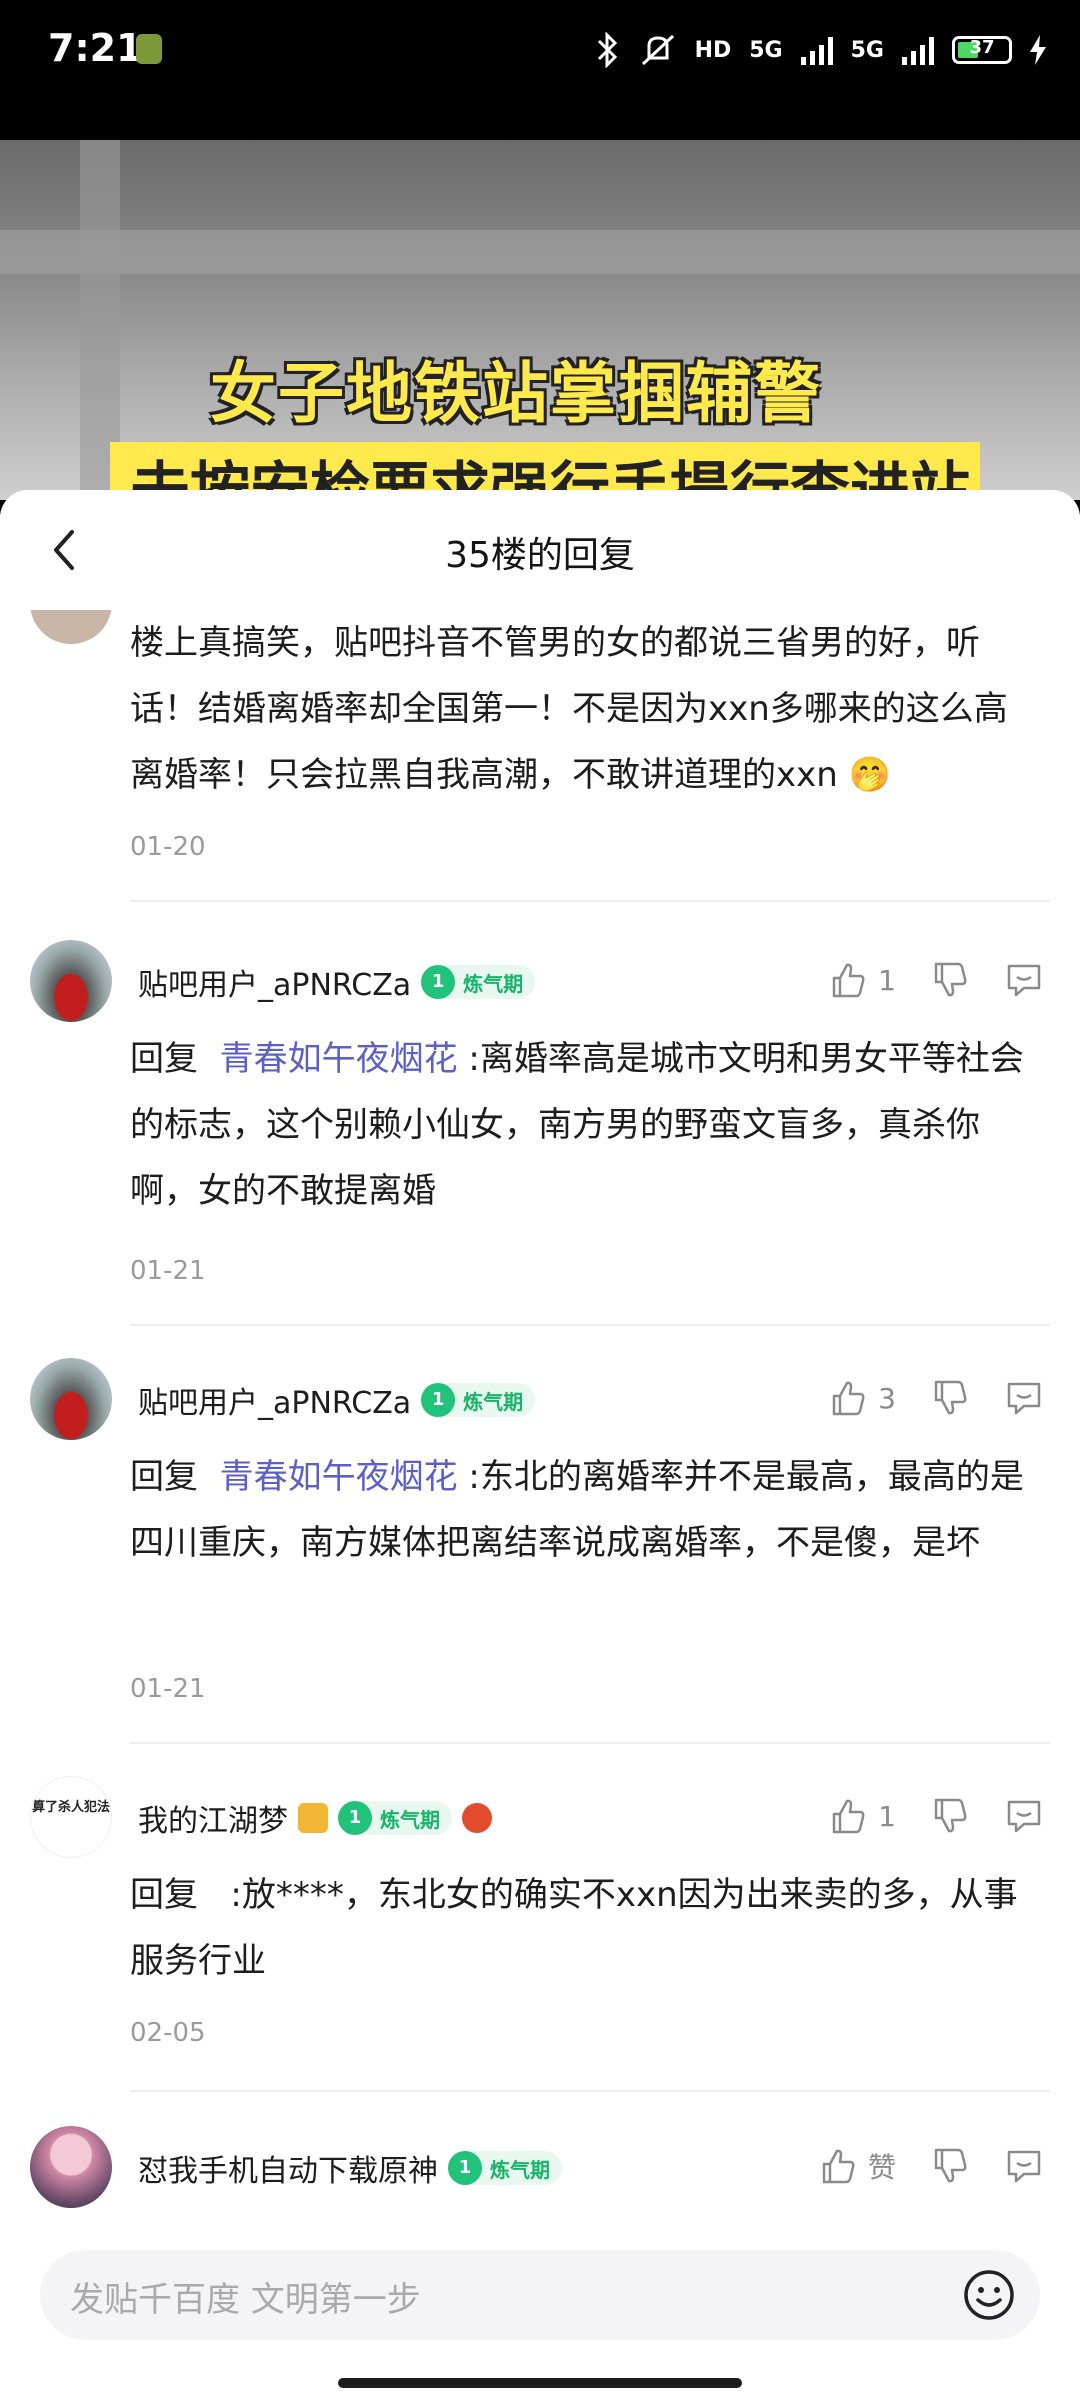 Image resolution: width=1080 pixels, height=2400 pixels. What do you see at coordinates (540, 1403) in the screenshot?
I see `comment-header: 贴吧用户_aPNRCZa 1 炼气期 3` at bounding box center [540, 1403].